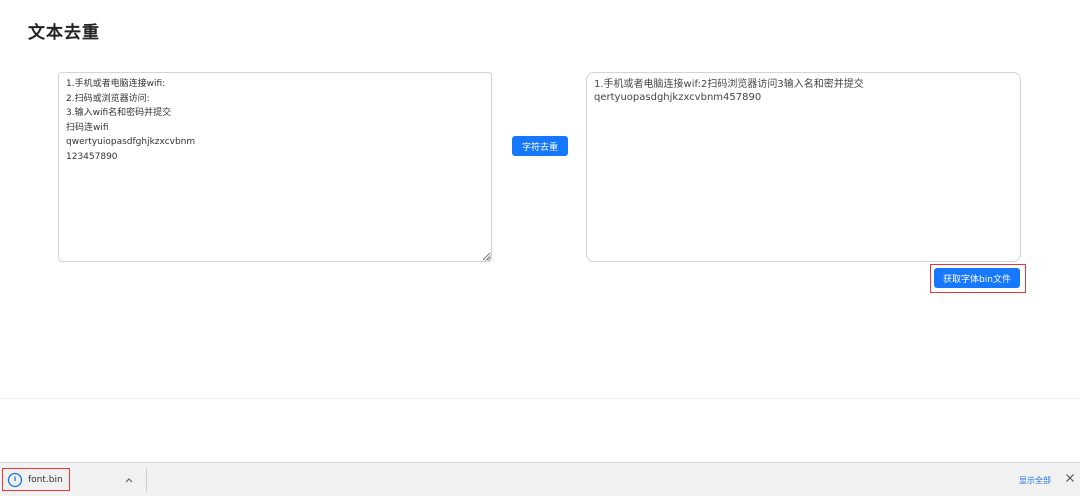 Image resolution: width=1080 pixels, height=496 pixels. Describe the element at coordinates (977, 278) in the screenshot. I see `get-font-bin-button: 获取字体bin文件` at that location.